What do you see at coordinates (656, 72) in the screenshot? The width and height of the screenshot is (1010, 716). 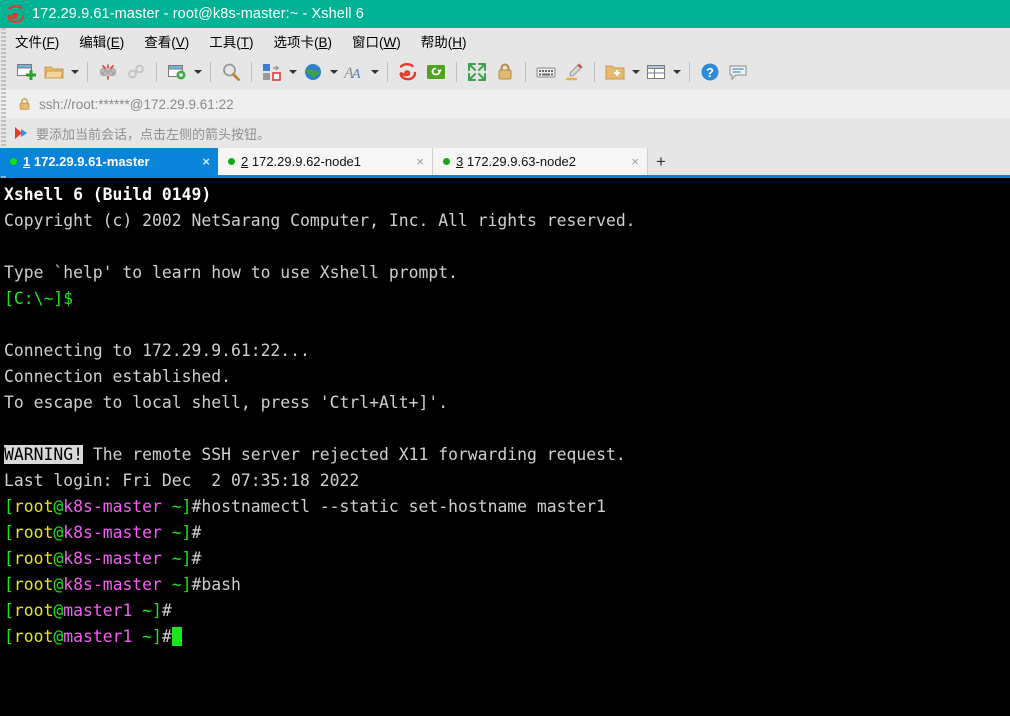 I see `split-view-icon` at bounding box center [656, 72].